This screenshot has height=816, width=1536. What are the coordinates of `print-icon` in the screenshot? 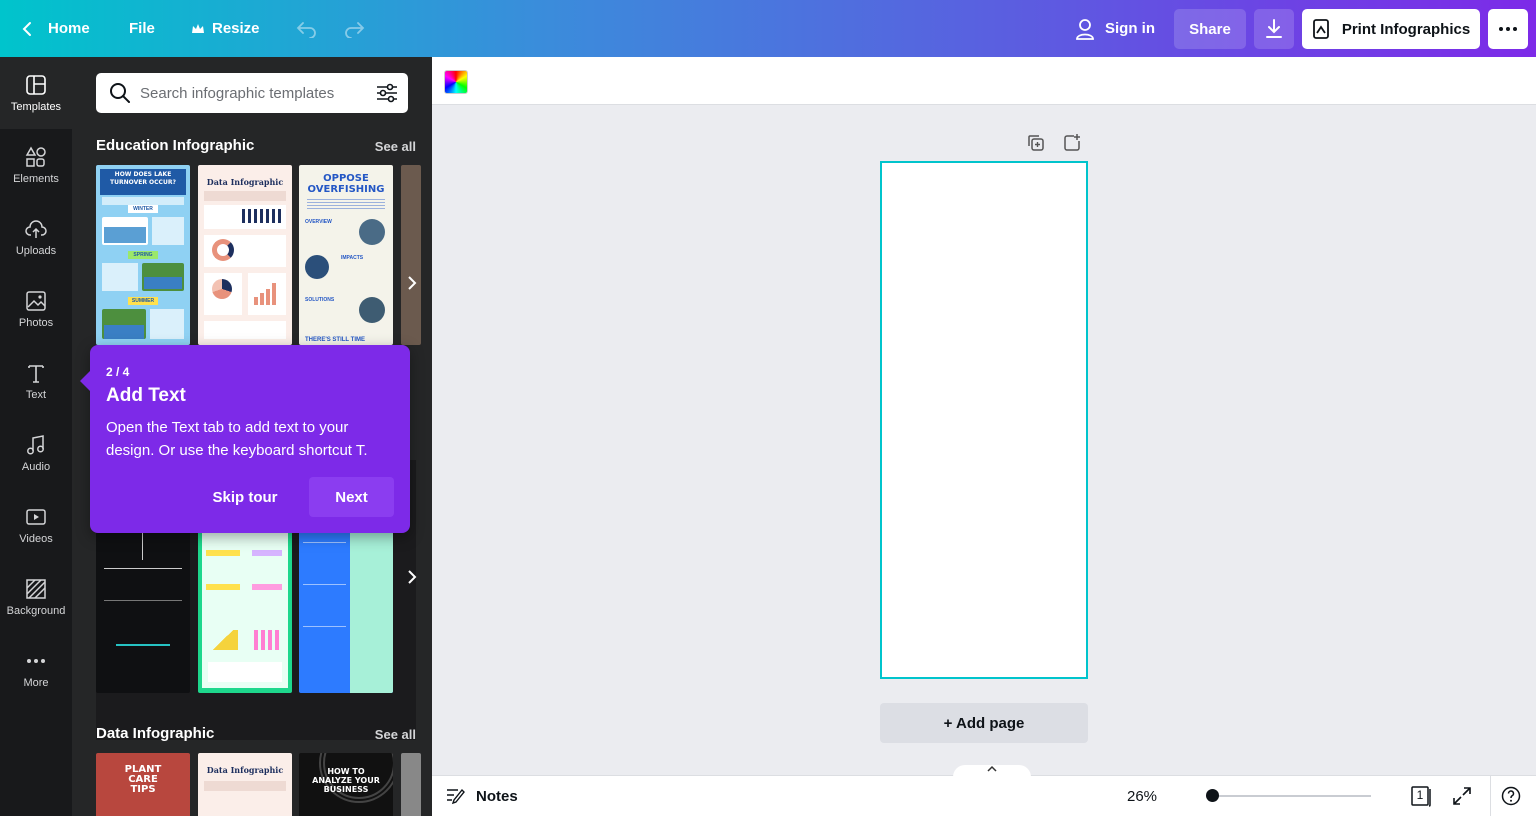 It's located at (1320, 29).